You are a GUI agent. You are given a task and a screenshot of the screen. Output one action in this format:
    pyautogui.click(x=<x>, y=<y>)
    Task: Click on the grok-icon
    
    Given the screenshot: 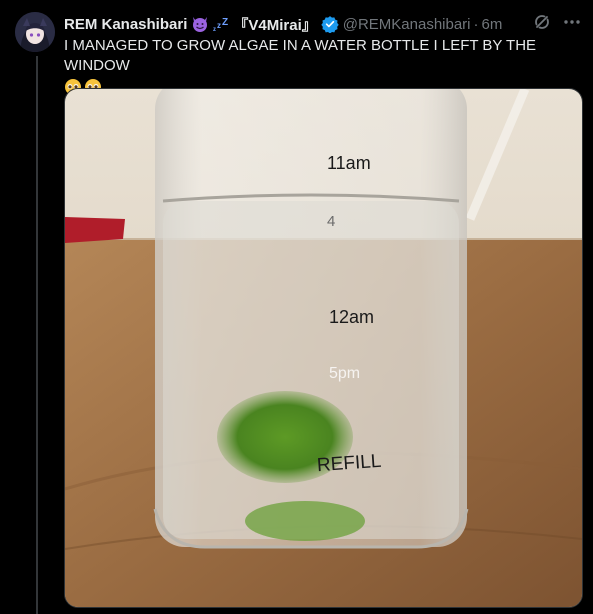 What is the action you would take?
    pyautogui.click(x=542, y=24)
    